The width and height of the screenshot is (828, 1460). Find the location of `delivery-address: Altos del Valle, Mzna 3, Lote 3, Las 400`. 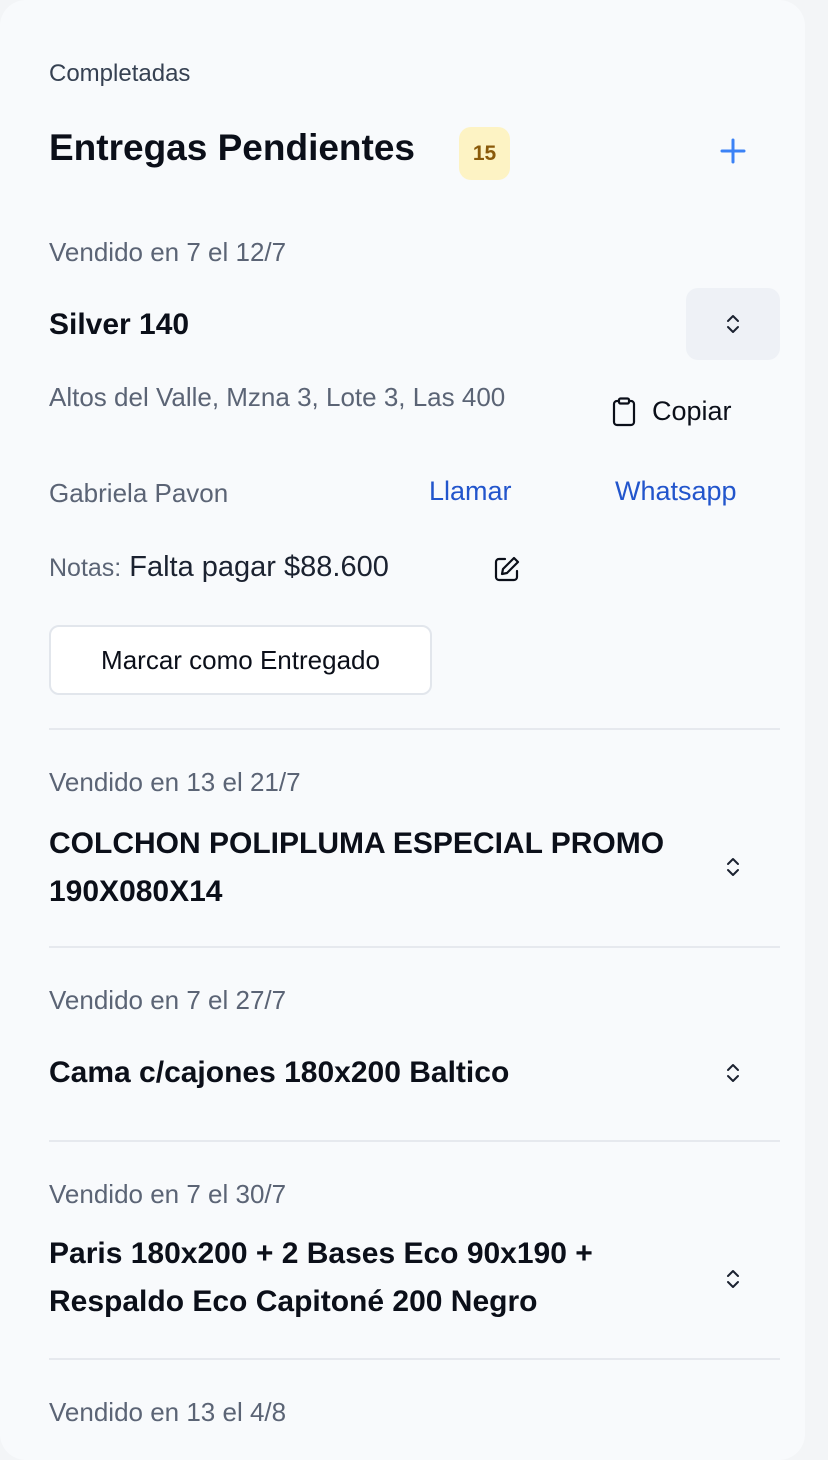

delivery-address: Altos del Valle, Mzna 3, Lote 3, Las 400 is located at coordinates (277, 397).